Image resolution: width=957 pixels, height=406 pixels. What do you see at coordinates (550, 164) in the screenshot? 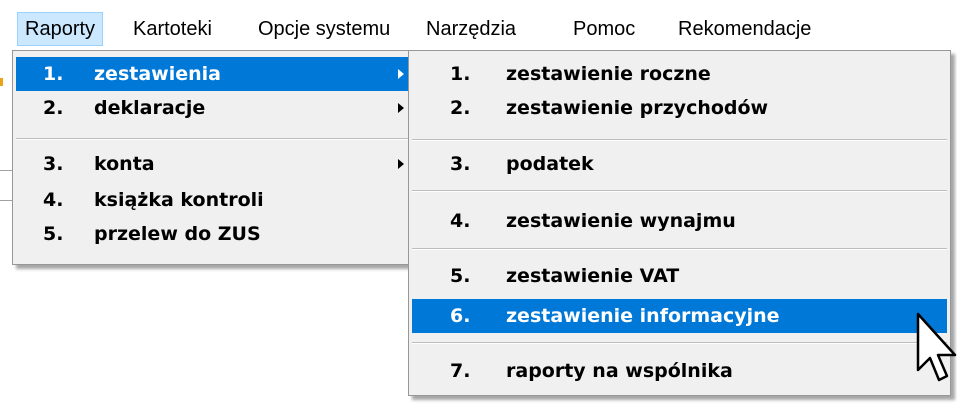
I see `menu-item-label: podatek` at bounding box center [550, 164].